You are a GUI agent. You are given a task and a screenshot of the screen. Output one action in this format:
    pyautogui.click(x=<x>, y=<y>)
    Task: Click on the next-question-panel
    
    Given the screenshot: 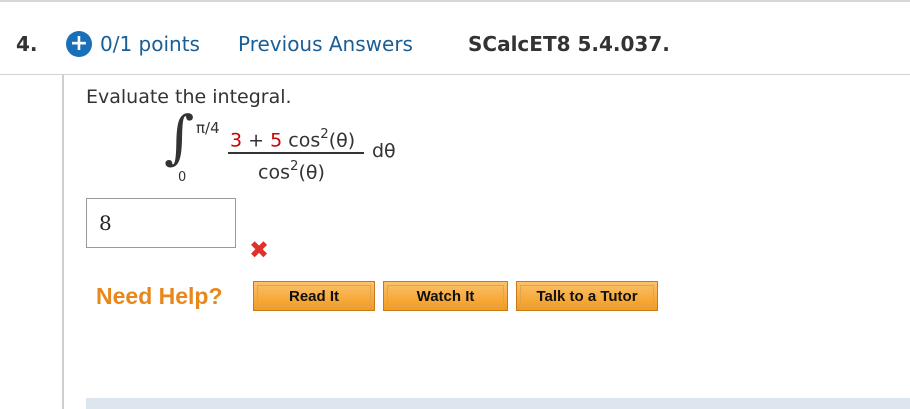 What is the action you would take?
    pyautogui.click(x=498, y=403)
    